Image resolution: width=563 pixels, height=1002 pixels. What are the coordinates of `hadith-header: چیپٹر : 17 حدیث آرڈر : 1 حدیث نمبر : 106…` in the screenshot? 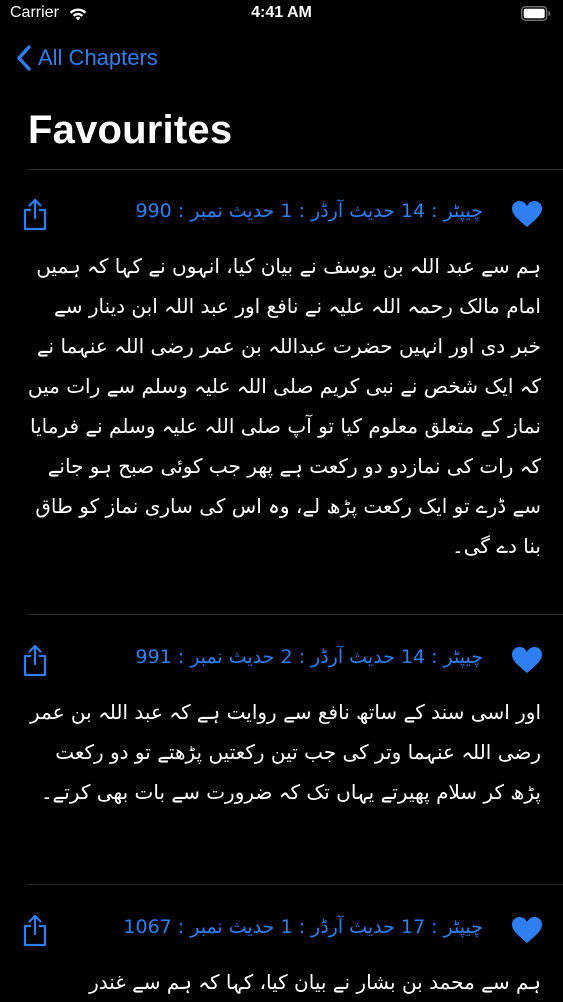 It's located at (281, 932).